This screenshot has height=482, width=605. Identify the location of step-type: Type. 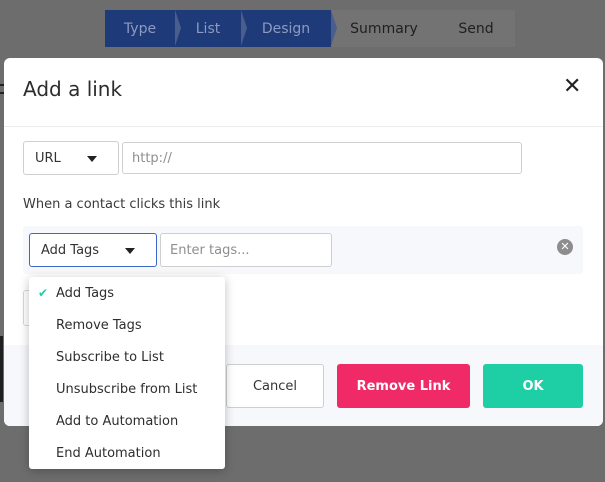
(143, 28).